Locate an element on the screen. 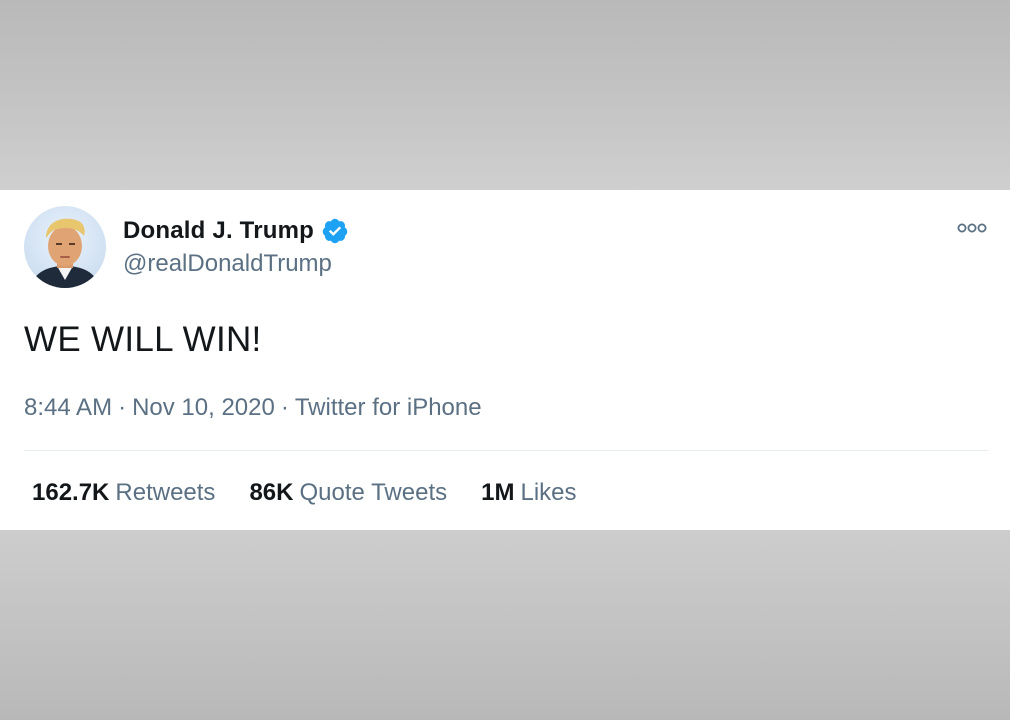  tweet-meta: 8:44 AM · Nov 10, 2020 · Twitter for iPhone is located at coordinates (253, 408).